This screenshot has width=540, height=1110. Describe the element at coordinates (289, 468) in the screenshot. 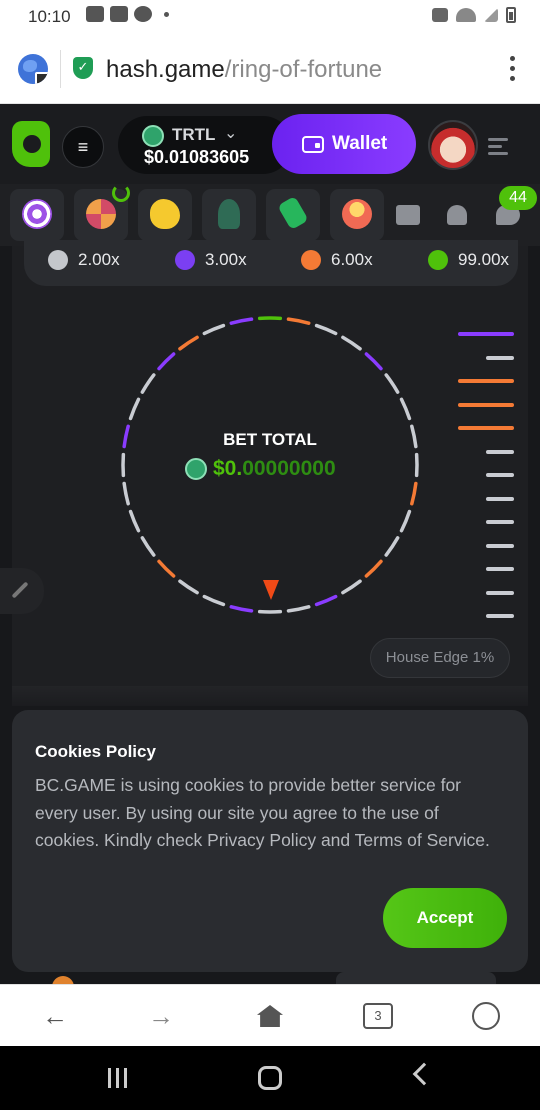

I see `bet-total-zeros: 00000000` at that location.